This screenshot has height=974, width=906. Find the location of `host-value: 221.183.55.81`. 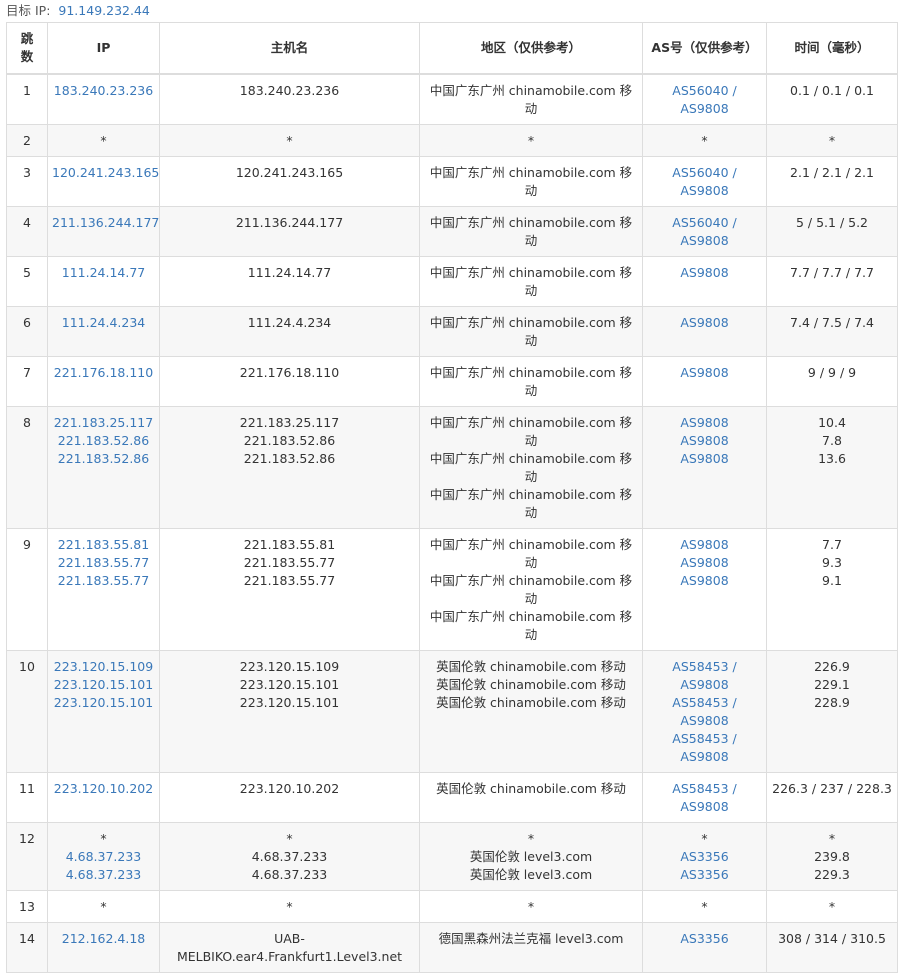

host-value: 221.183.55.81 is located at coordinates (289, 544).